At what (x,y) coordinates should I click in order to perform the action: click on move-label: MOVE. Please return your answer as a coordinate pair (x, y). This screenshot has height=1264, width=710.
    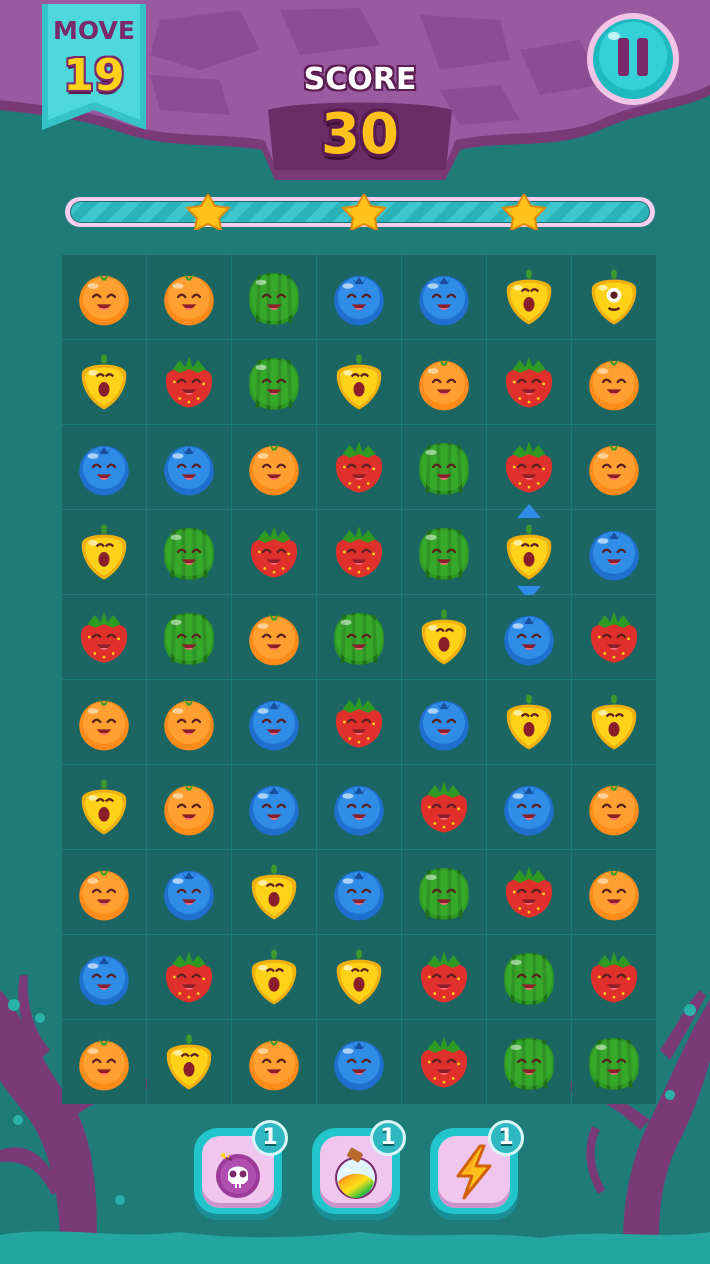
    Looking at the image, I should click on (94, 30).